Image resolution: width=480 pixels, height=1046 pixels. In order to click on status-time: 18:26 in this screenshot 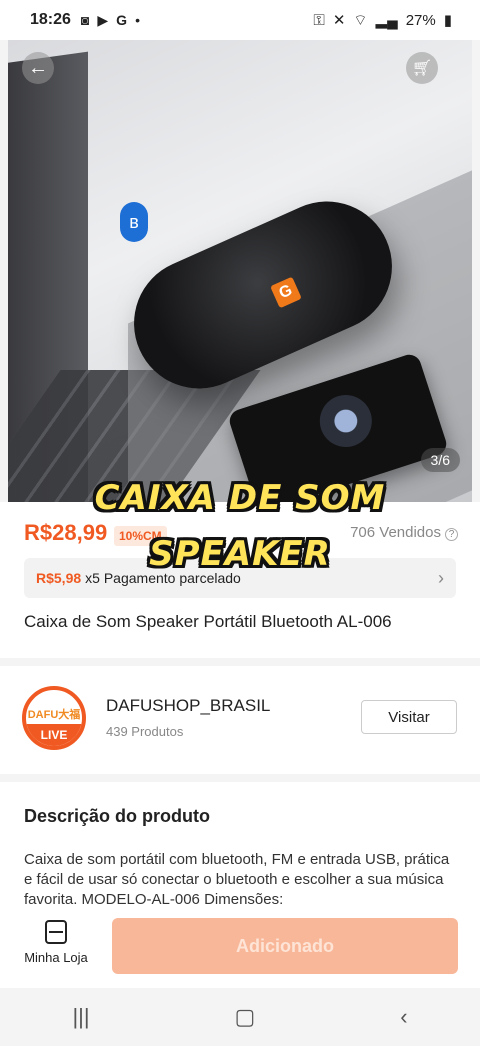, I will do `click(50, 19)`.